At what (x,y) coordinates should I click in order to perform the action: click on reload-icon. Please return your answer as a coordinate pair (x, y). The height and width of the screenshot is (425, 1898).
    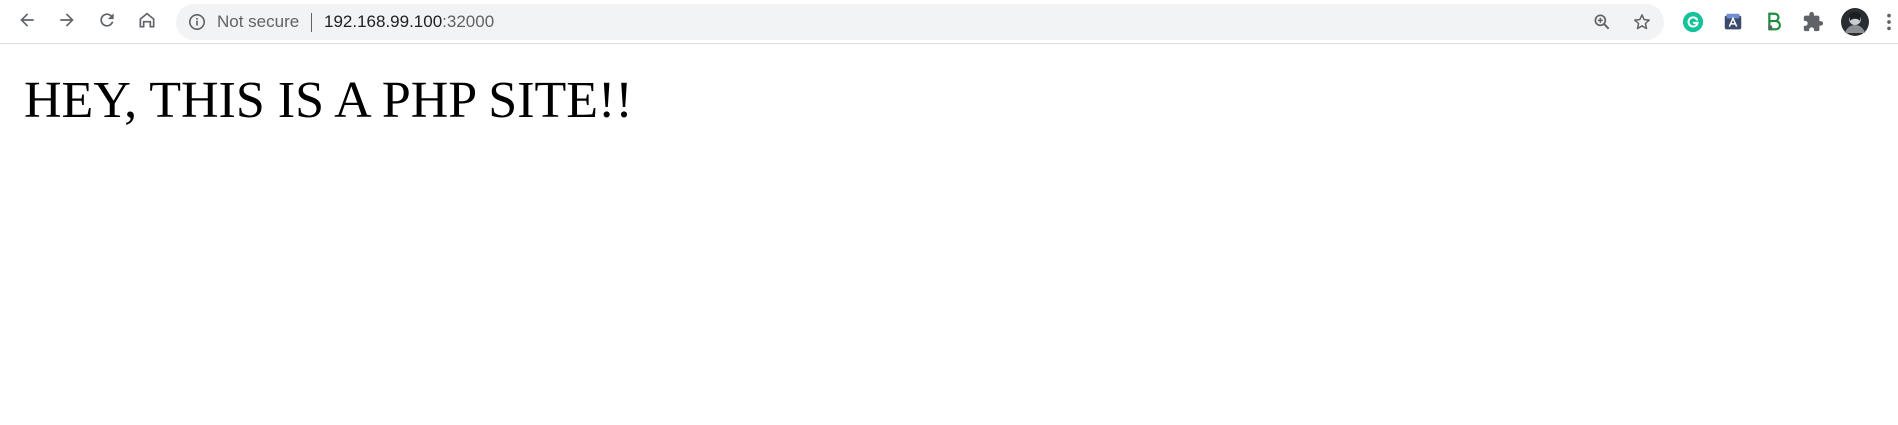
    Looking at the image, I should click on (107, 22).